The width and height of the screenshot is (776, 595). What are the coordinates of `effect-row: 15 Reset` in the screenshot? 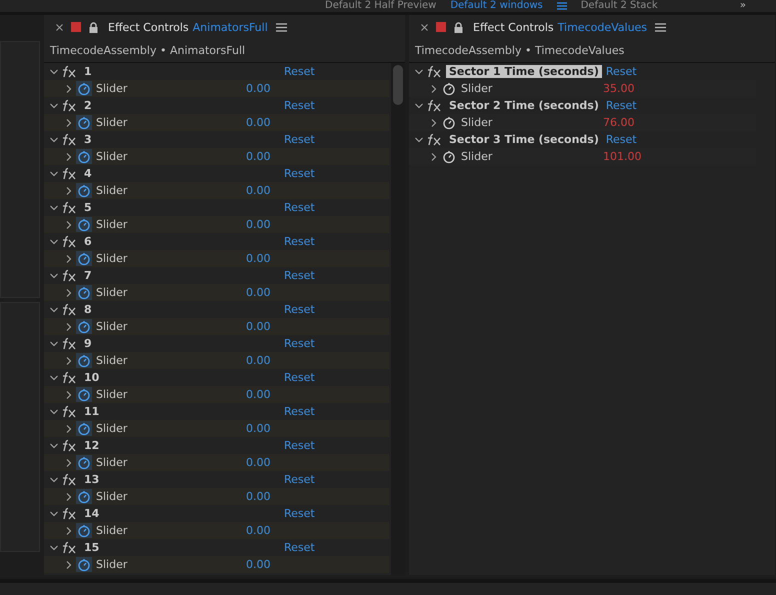 It's located at (216, 547).